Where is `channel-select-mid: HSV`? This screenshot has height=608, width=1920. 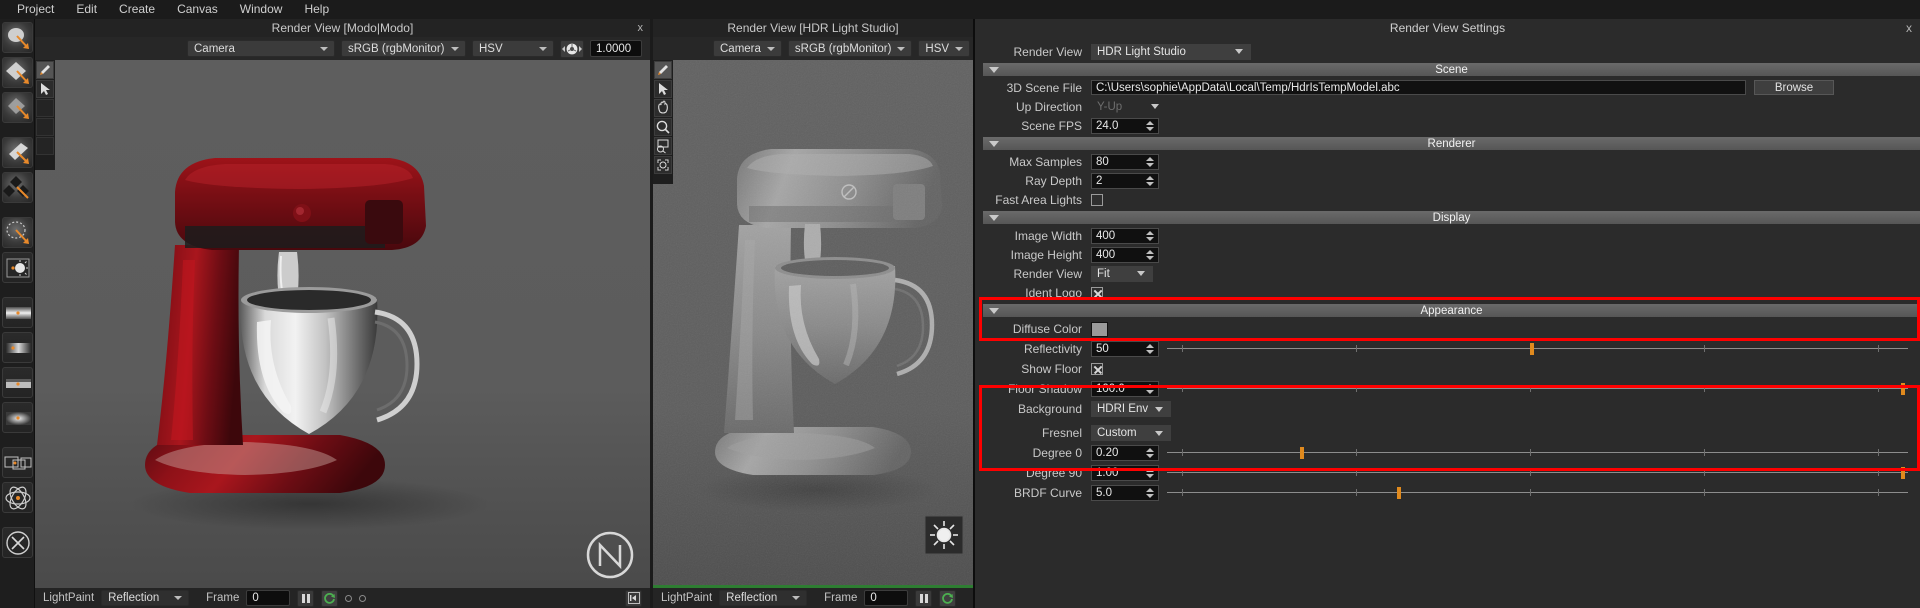 channel-select-mid: HSV is located at coordinates (944, 48).